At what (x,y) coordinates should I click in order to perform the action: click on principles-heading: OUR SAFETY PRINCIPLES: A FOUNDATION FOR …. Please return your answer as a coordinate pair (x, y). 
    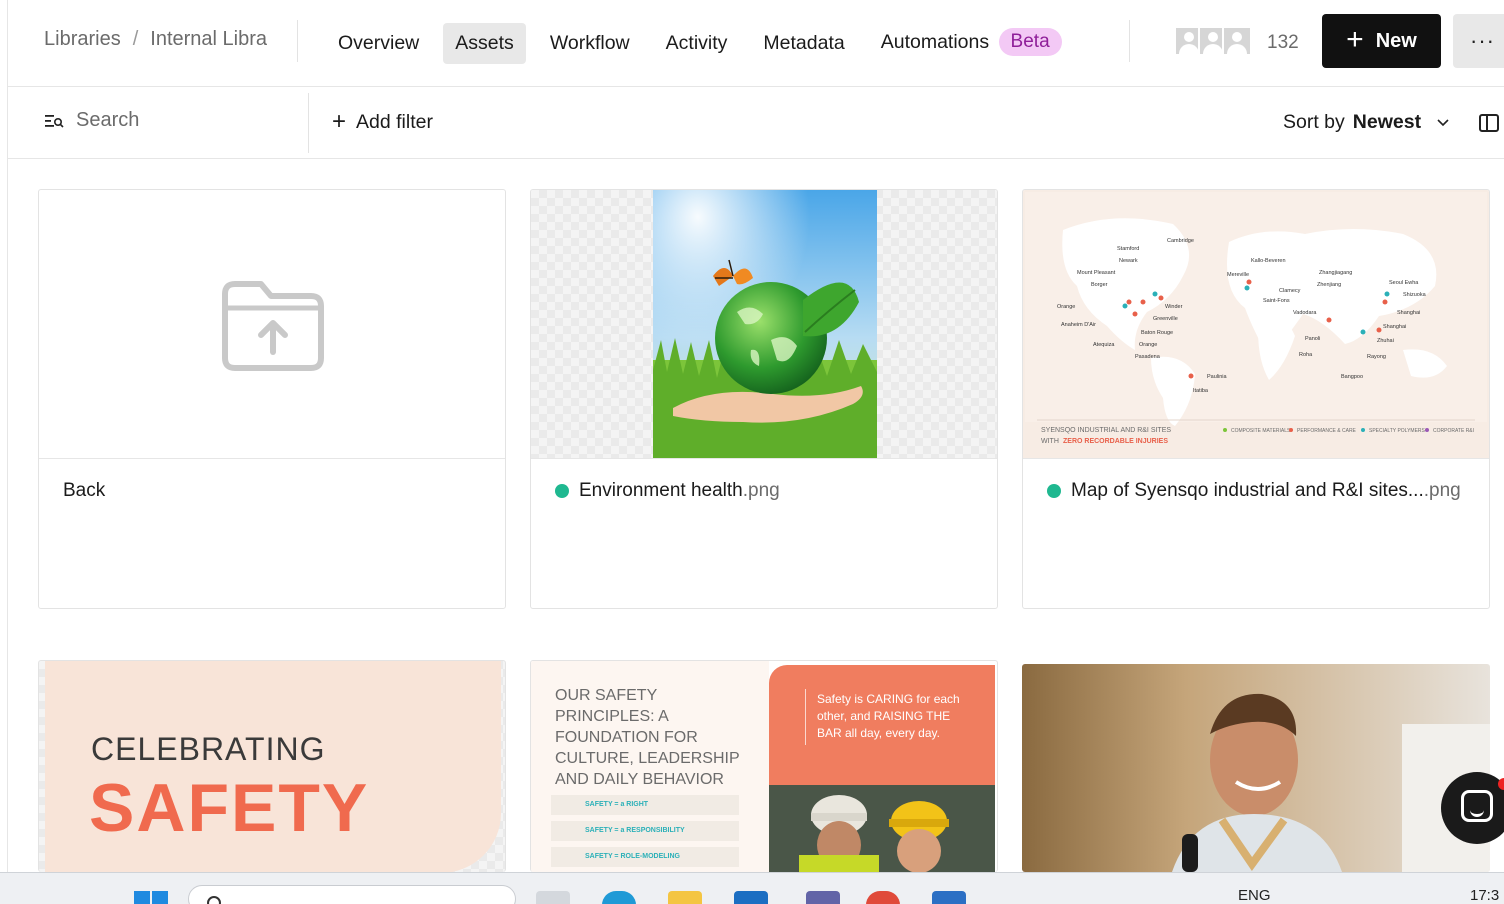
    Looking at the image, I should click on (647, 737).